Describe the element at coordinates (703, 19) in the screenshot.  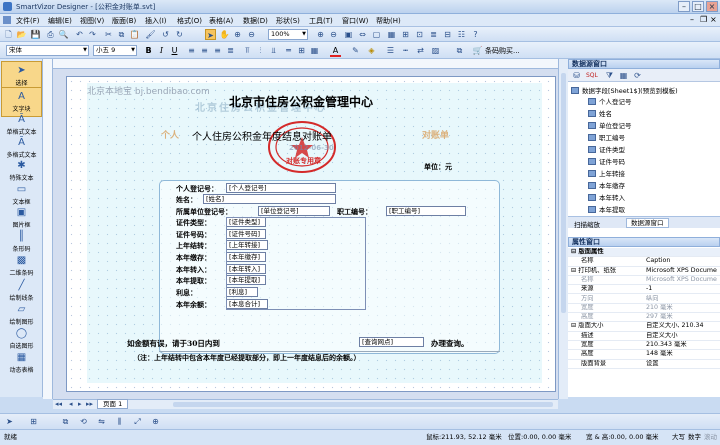
I see `mdi-restore-icon: ❐` at that location.